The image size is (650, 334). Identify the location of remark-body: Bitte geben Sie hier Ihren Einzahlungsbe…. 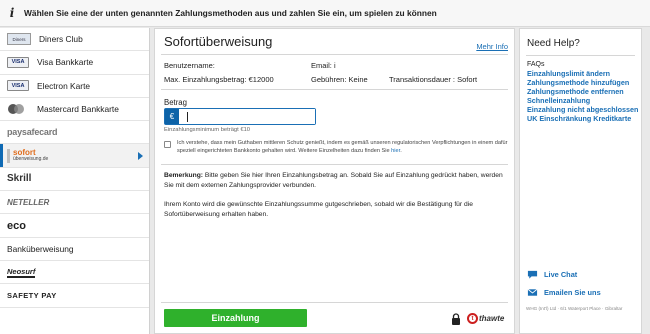
(333, 180).